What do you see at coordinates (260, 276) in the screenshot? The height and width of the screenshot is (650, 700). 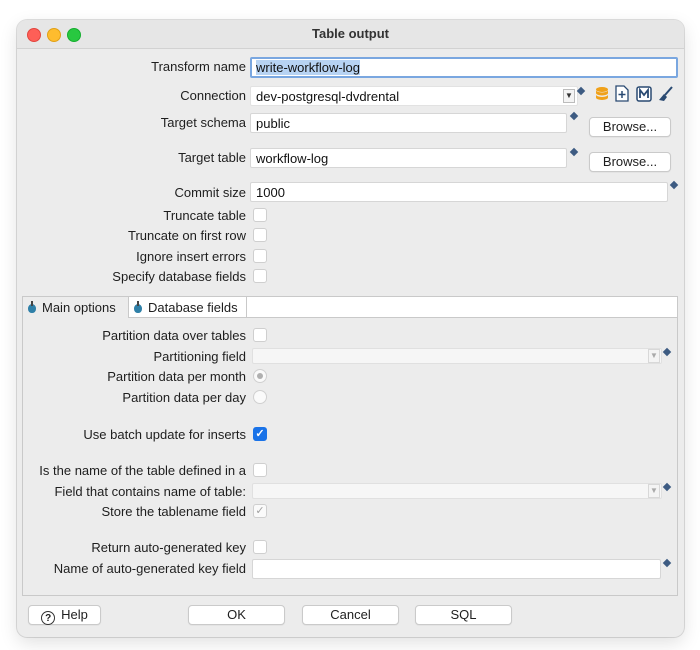 I see `specify-db-fields-checkbox` at bounding box center [260, 276].